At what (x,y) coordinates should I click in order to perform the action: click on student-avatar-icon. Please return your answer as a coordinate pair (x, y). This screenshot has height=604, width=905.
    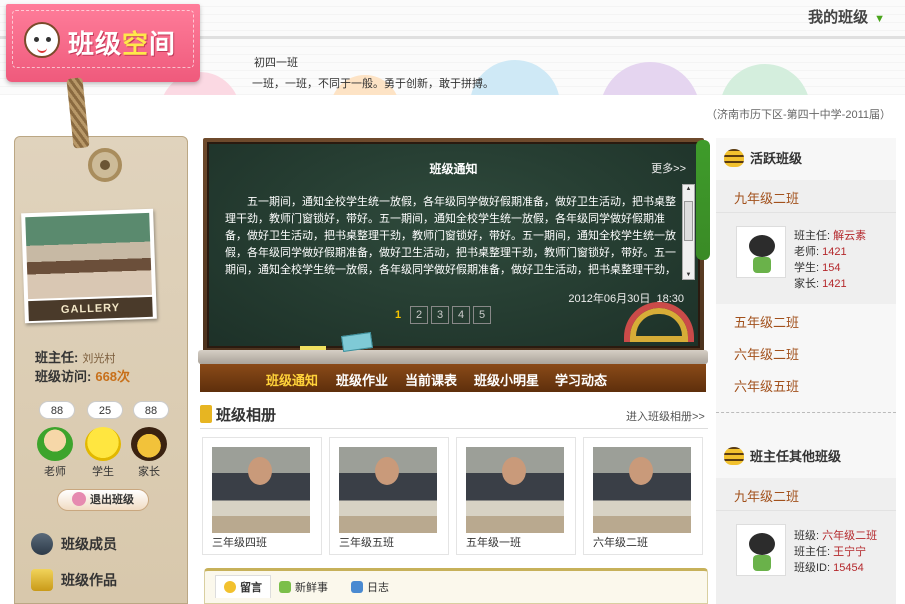
    Looking at the image, I should click on (103, 444).